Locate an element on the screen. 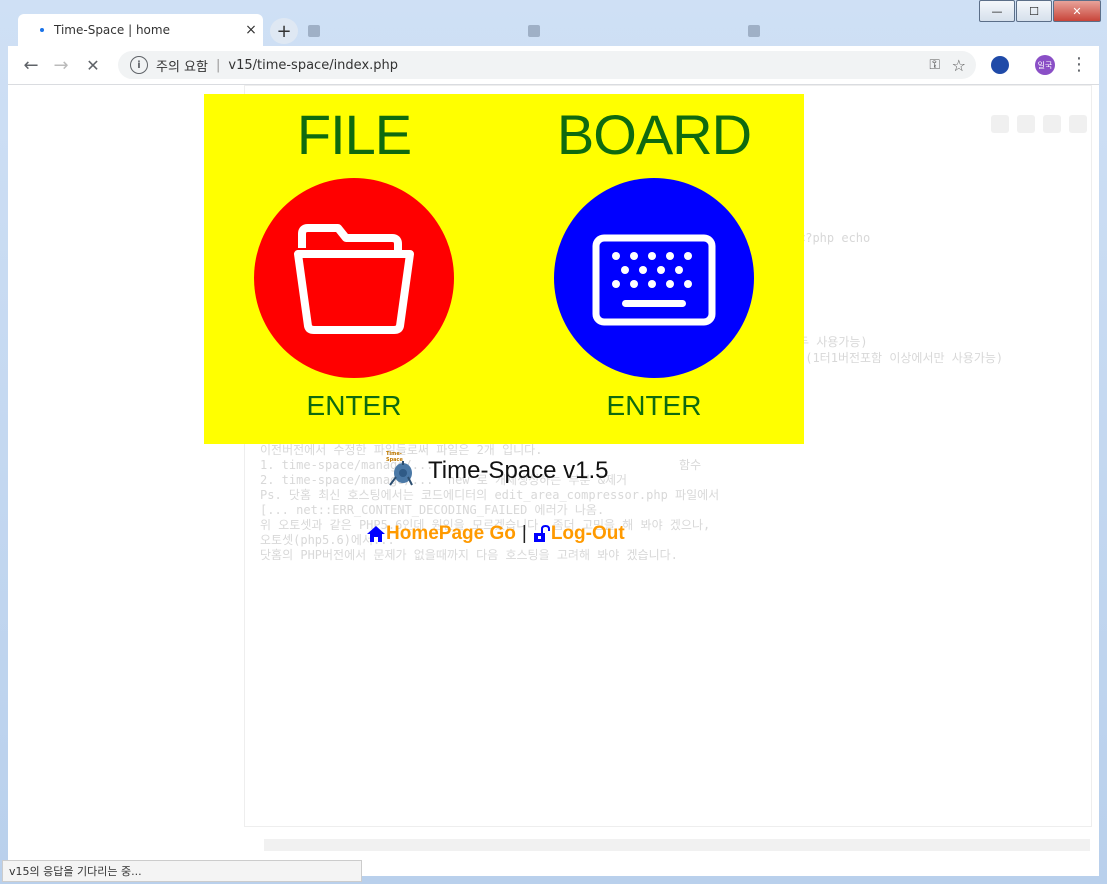  background-text: 두 사용가능) is located at coordinates (833, 342).